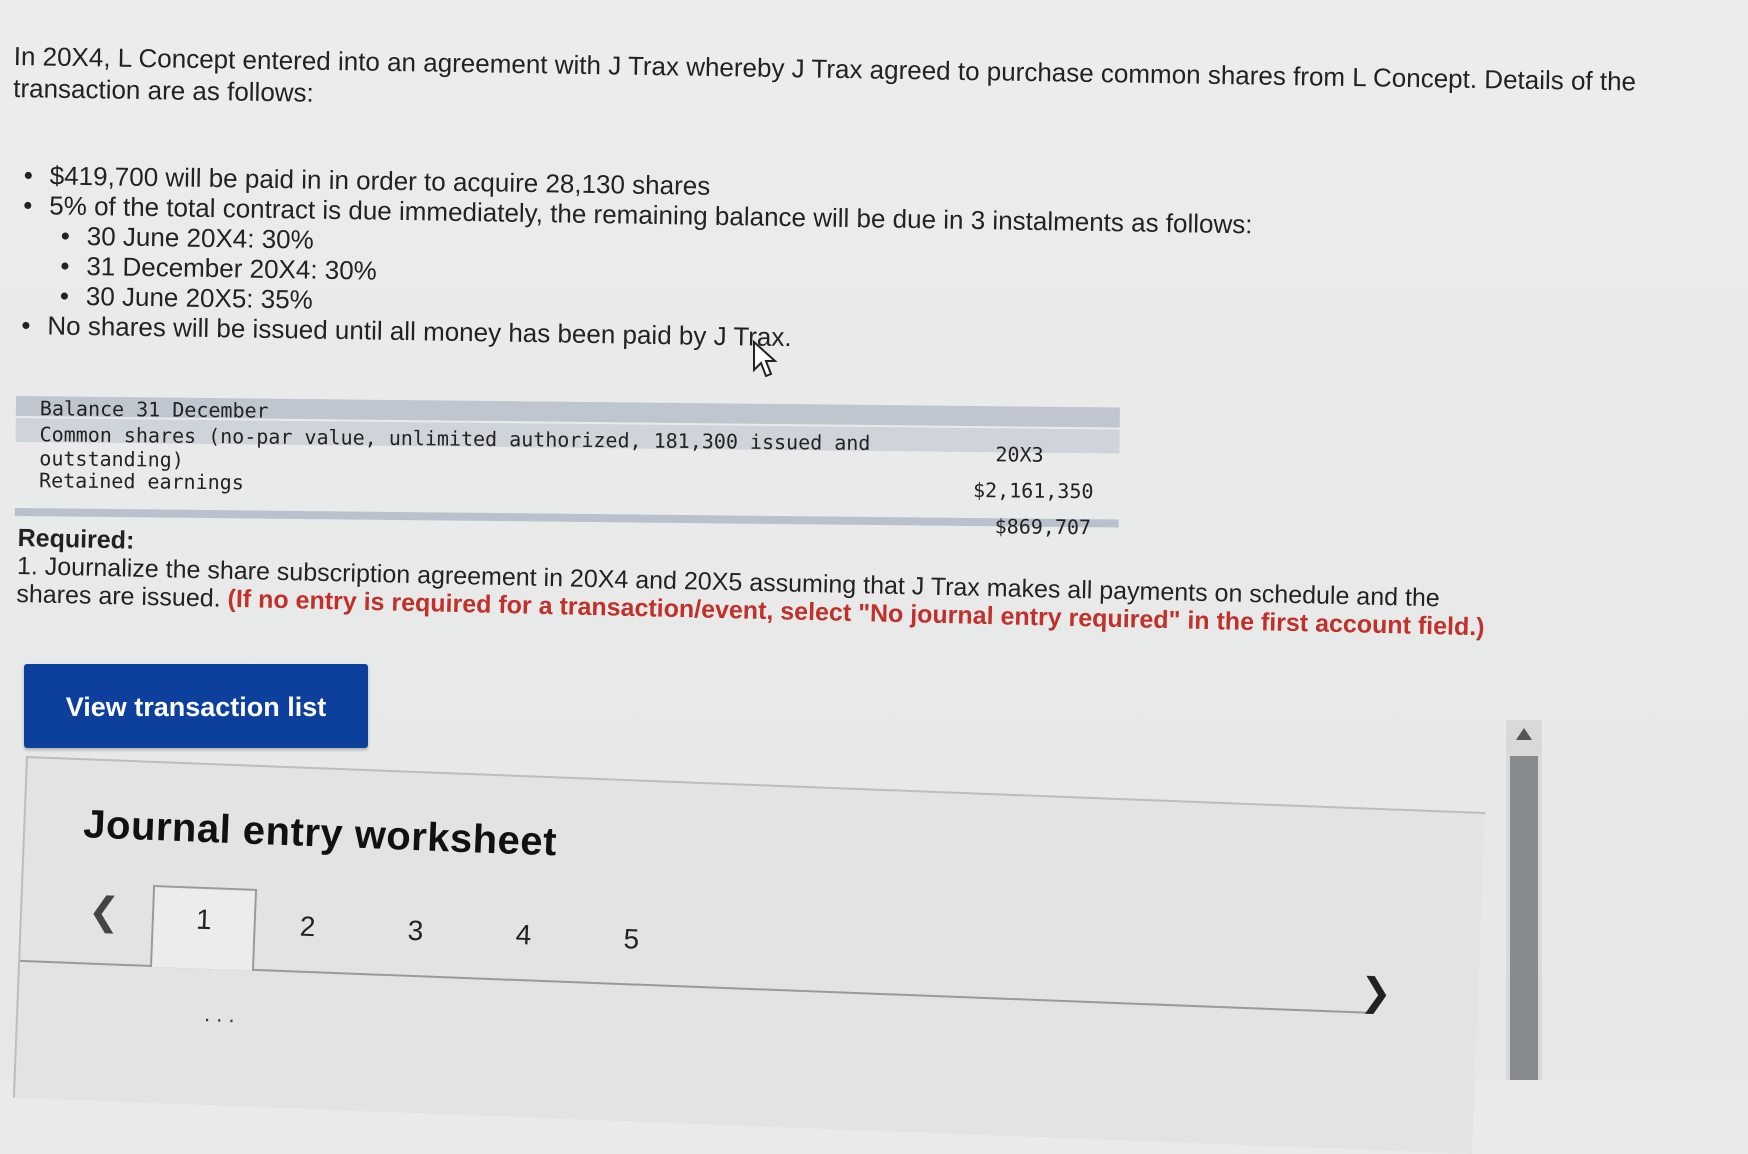  I want to click on ellipsis-dots: . . ., so click(219, 1014).